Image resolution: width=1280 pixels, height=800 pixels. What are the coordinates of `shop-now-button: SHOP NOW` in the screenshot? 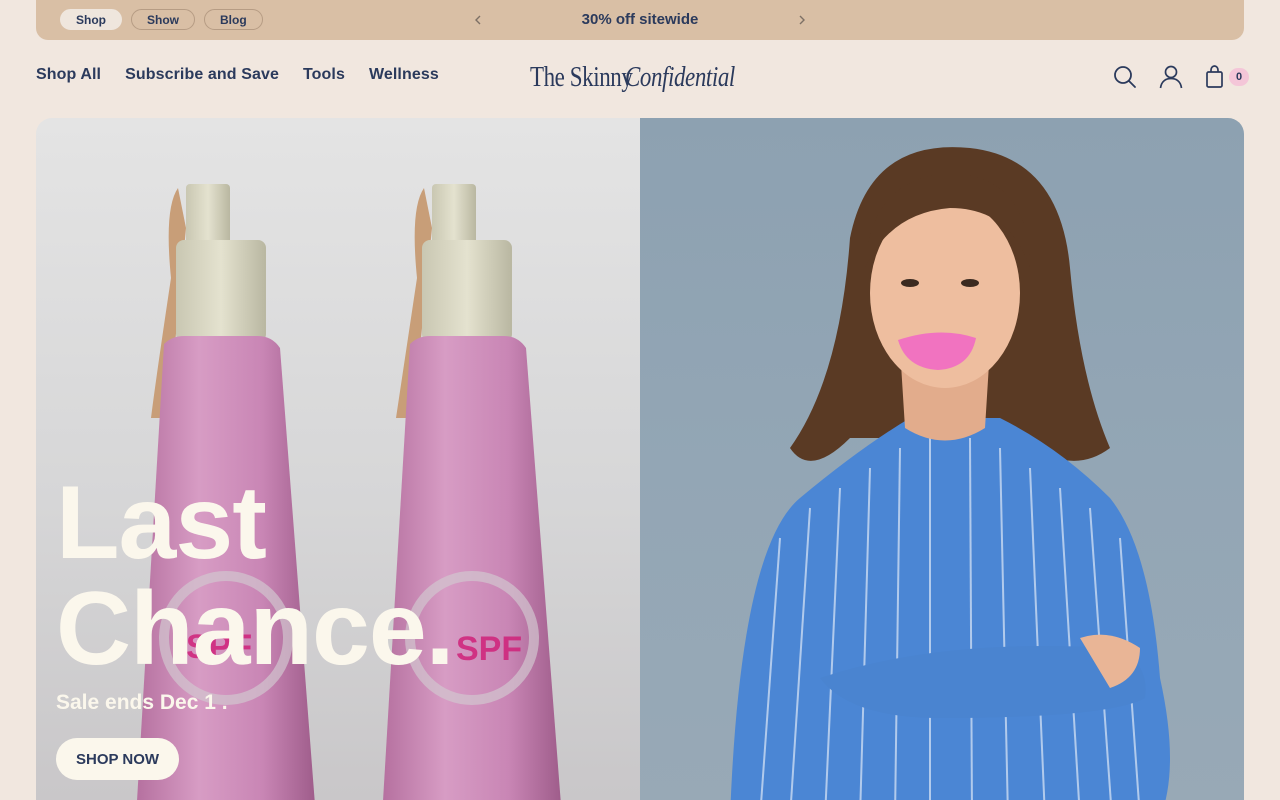 It's located at (118, 759).